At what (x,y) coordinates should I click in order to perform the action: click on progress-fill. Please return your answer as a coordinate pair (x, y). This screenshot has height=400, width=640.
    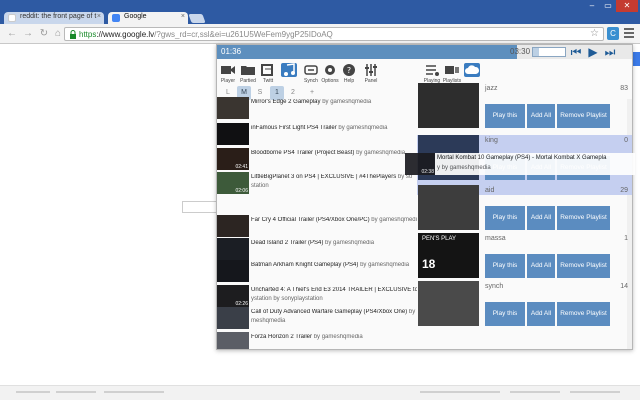
    Looking at the image, I should click on (367, 52).